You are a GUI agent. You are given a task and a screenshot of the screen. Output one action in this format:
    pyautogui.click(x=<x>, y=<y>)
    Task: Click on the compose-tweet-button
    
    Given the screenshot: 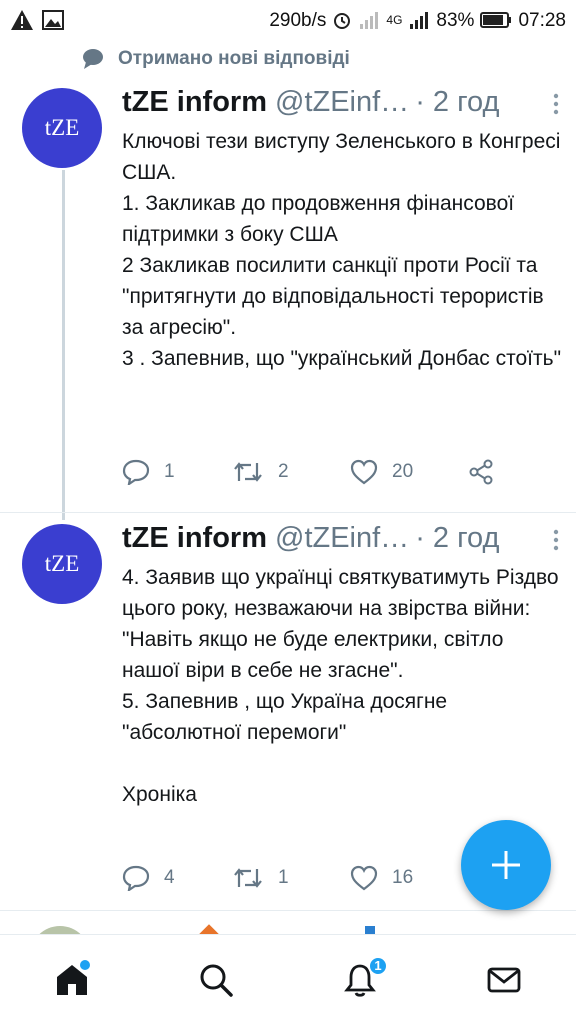 What is the action you would take?
    pyautogui.click(x=506, y=865)
    